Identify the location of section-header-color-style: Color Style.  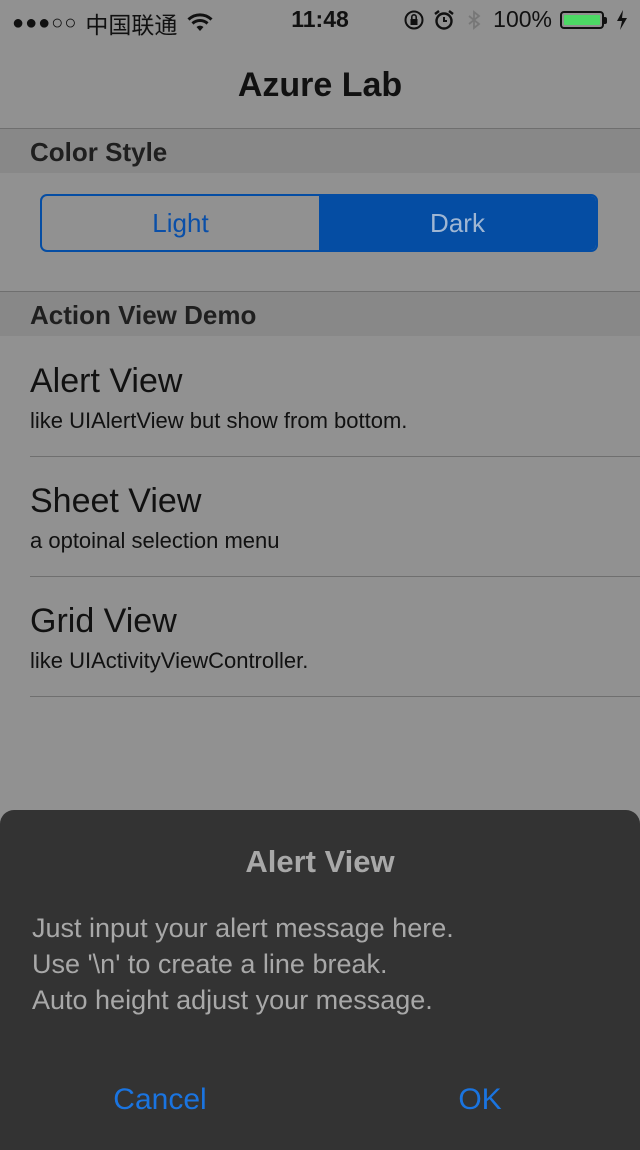
(320, 151).